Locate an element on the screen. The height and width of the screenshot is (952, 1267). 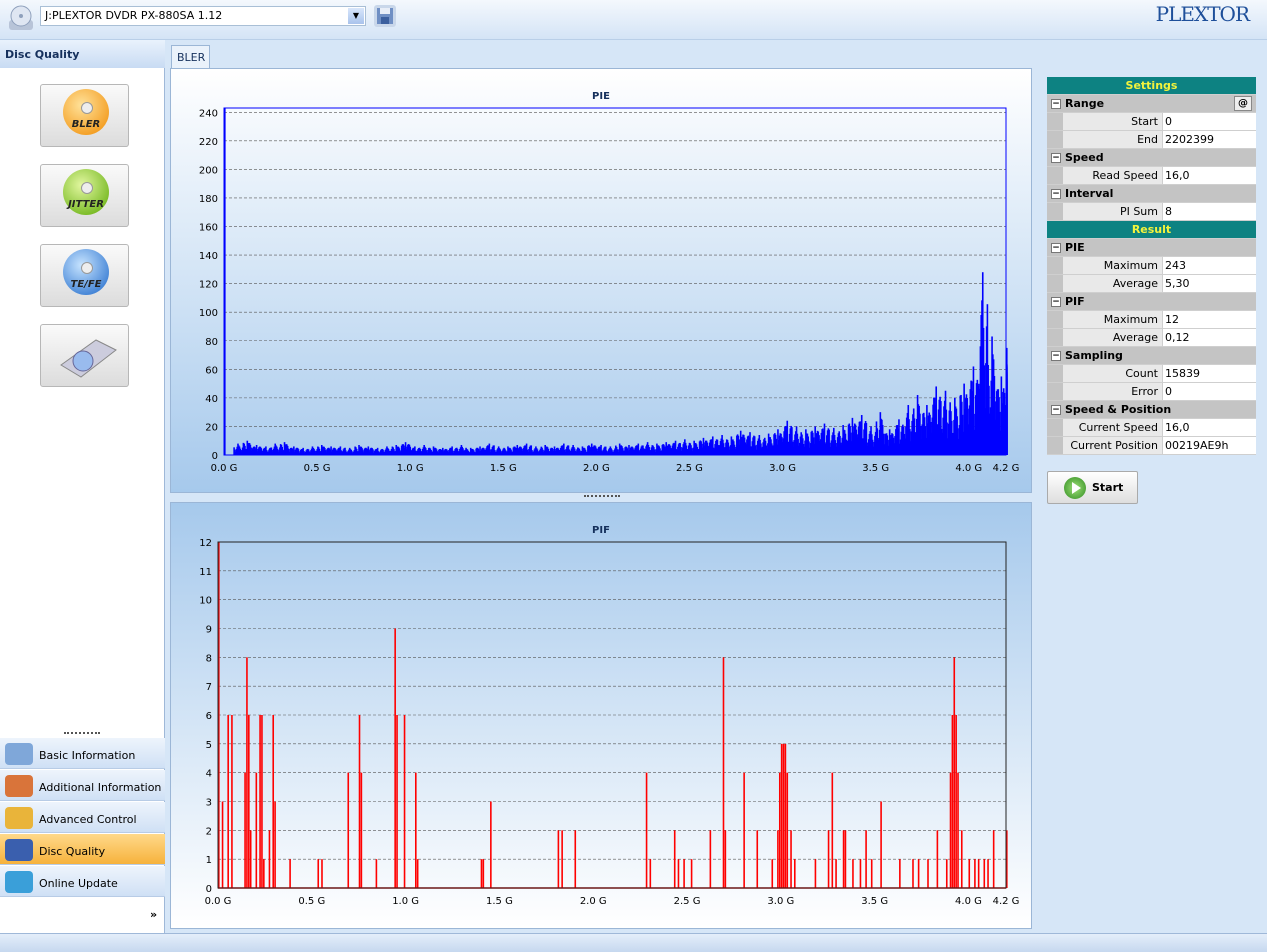
drive-select-value: J:PLEXTOR DVDR PX-880SA 1.12 is located at coordinates (134, 15).